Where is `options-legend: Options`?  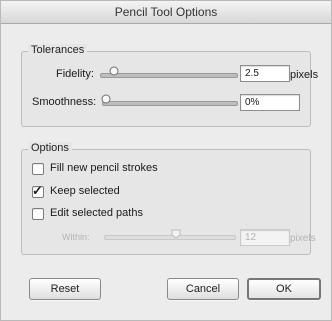
options-legend: Options is located at coordinates (50, 148).